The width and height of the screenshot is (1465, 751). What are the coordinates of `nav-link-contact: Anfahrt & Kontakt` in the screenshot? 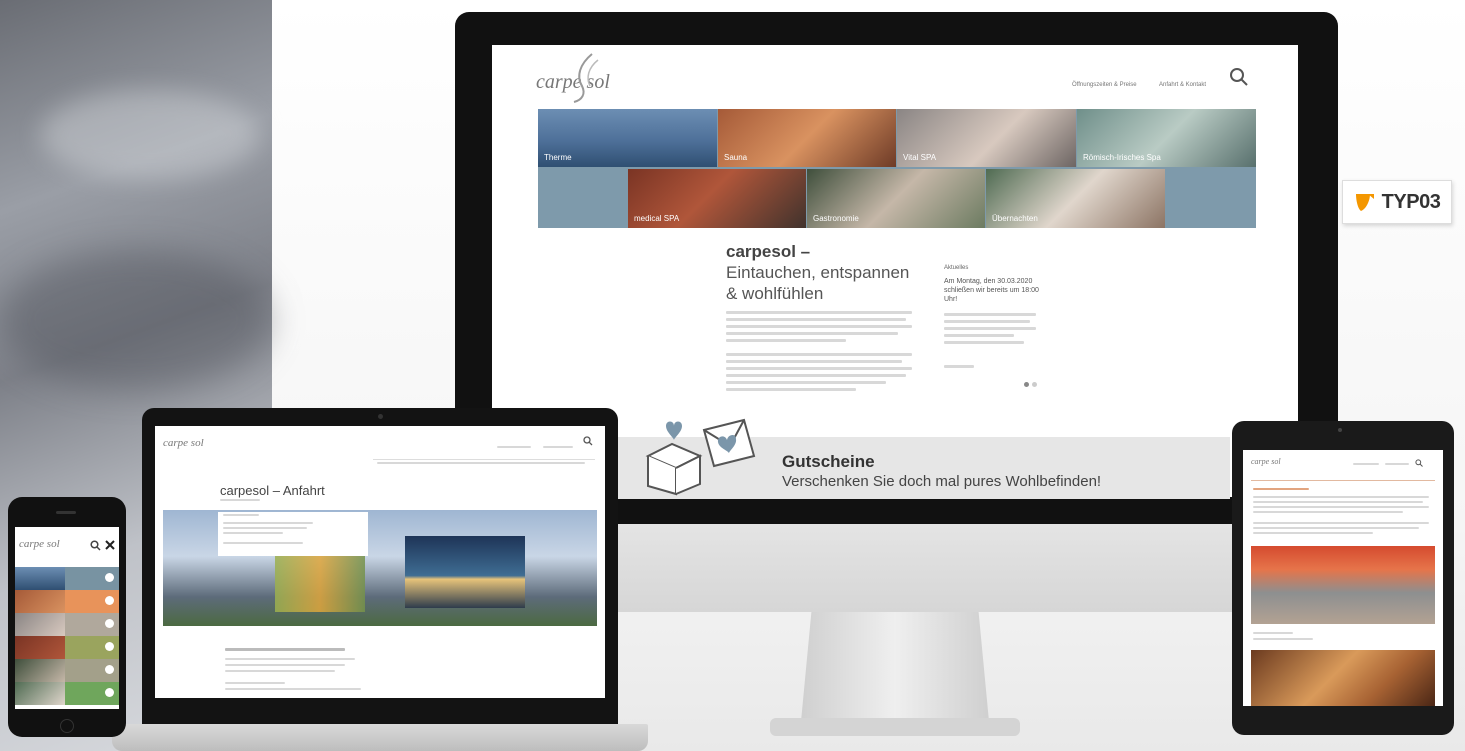 It's located at (1182, 85).